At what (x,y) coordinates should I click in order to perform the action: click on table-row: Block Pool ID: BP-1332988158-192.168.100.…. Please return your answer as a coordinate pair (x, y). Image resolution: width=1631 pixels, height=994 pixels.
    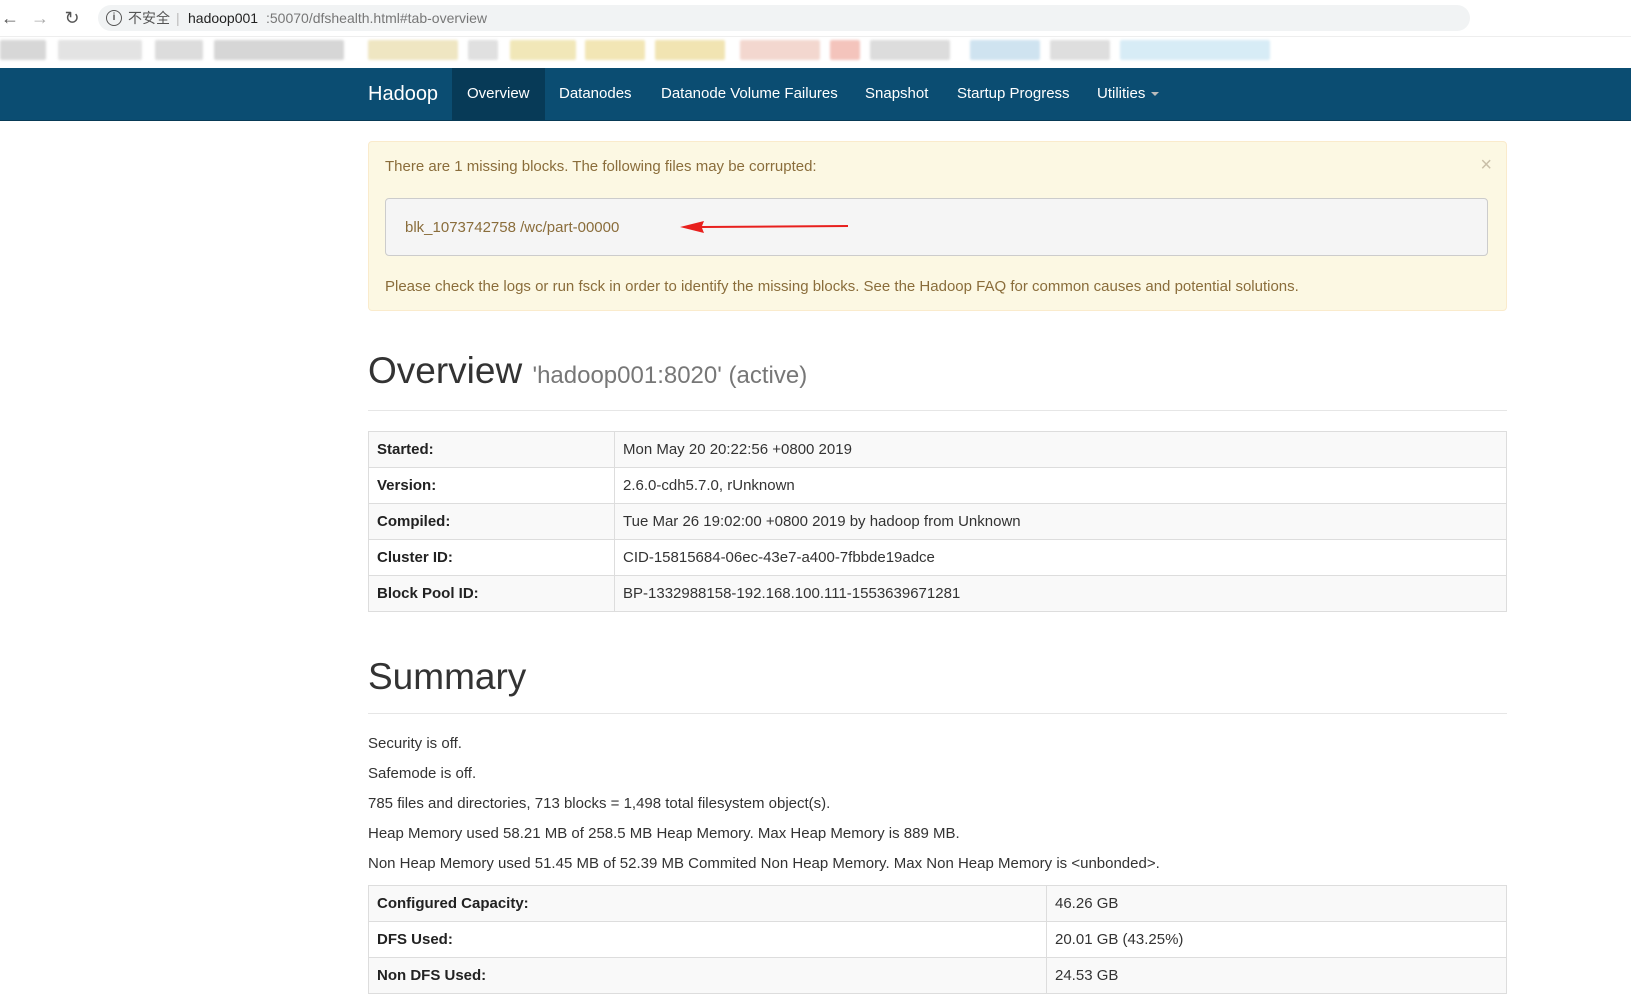
    Looking at the image, I should click on (937, 593).